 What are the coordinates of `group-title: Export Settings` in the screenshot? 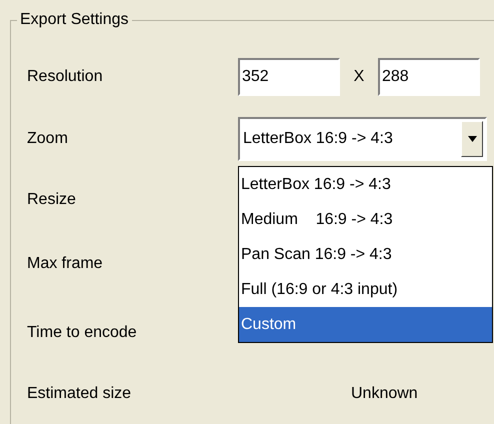 It's located at (74, 20).